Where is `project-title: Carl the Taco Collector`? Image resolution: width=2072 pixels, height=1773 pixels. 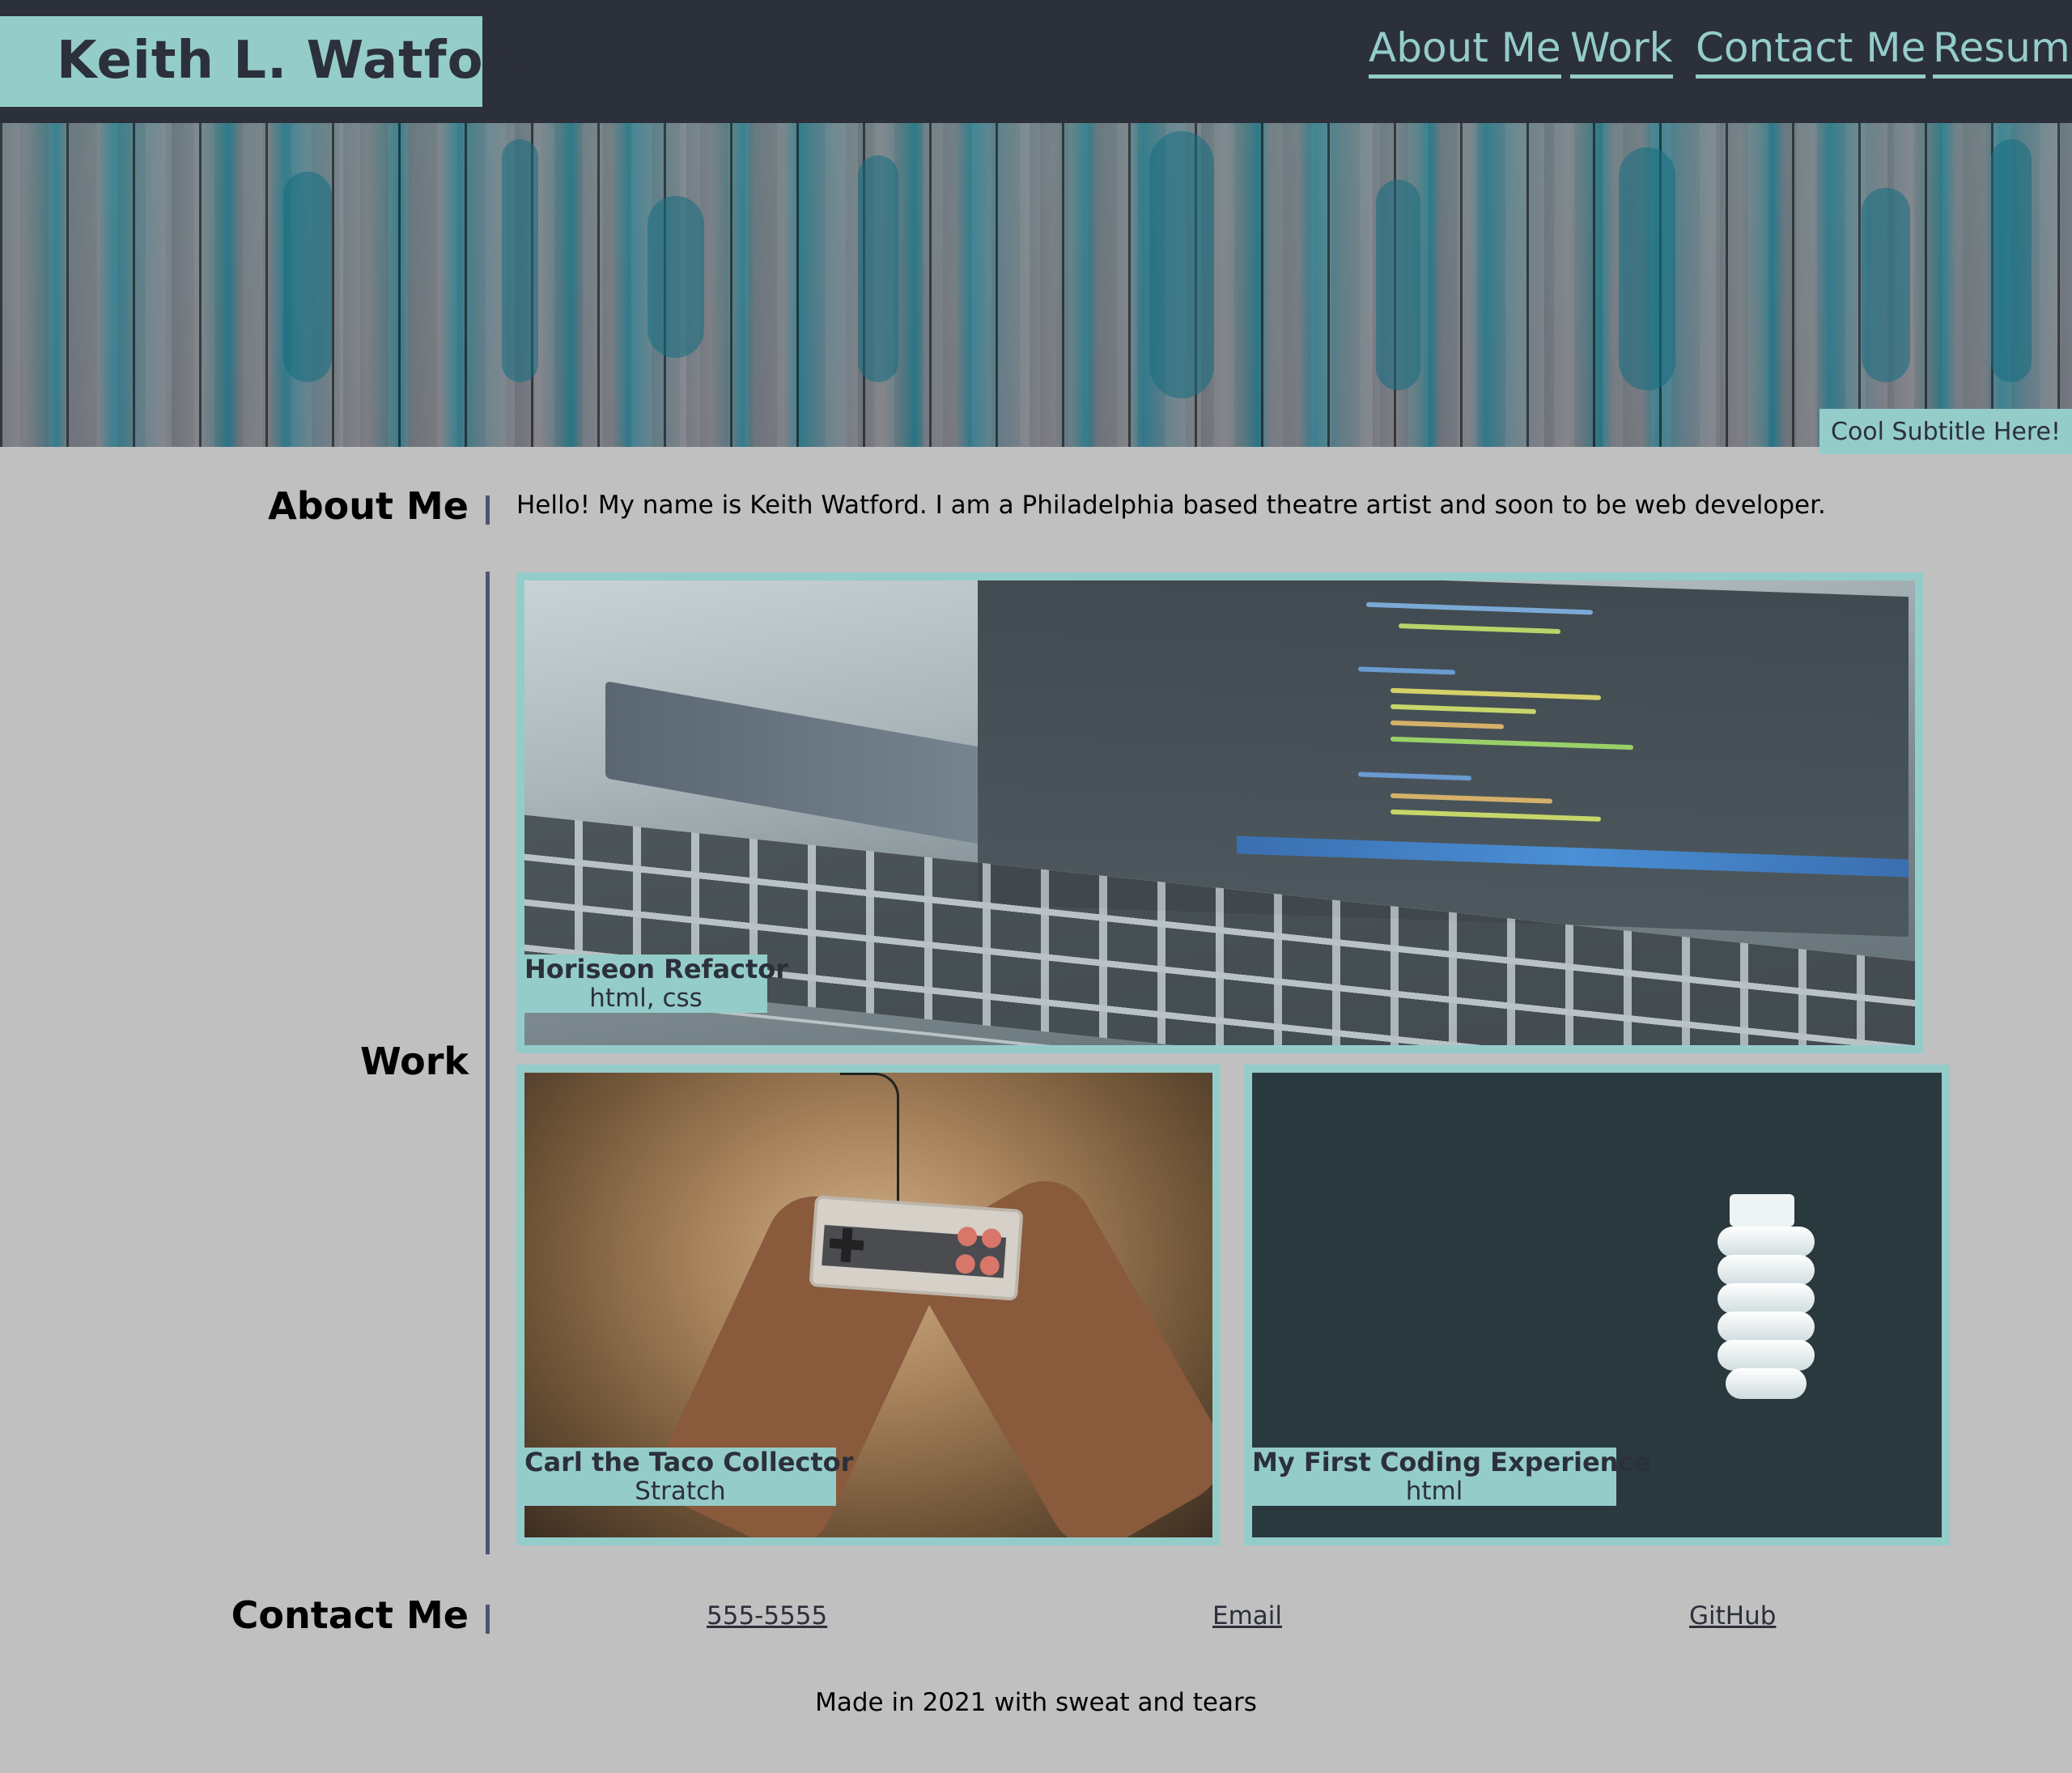
project-title: Carl the Taco Collector is located at coordinates (689, 1462).